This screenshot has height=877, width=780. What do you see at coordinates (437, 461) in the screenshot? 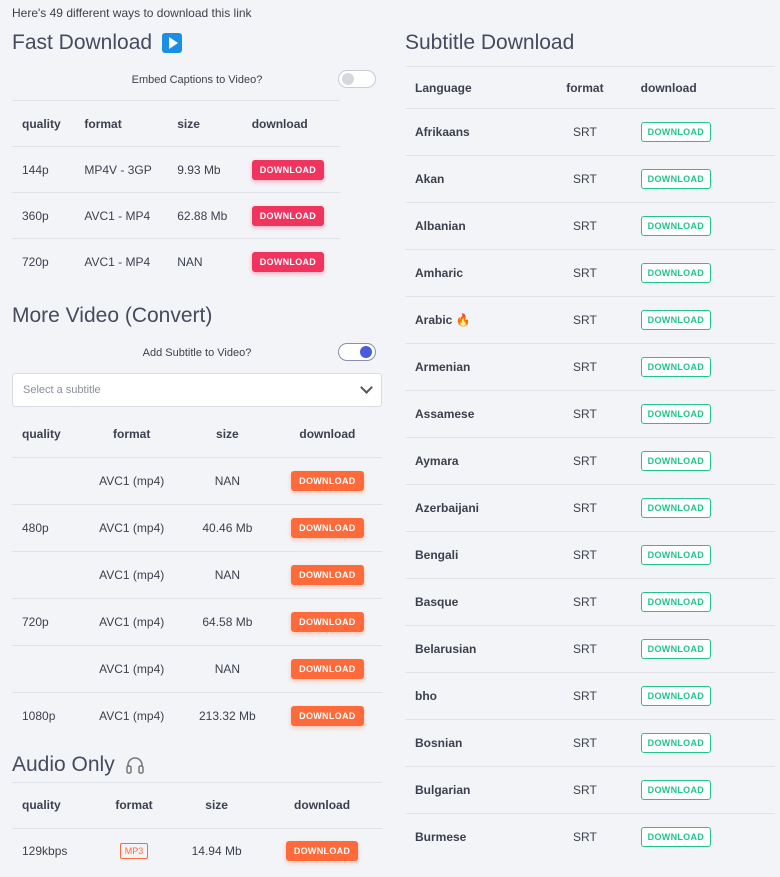
I see `language-name: Aymara` at bounding box center [437, 461].